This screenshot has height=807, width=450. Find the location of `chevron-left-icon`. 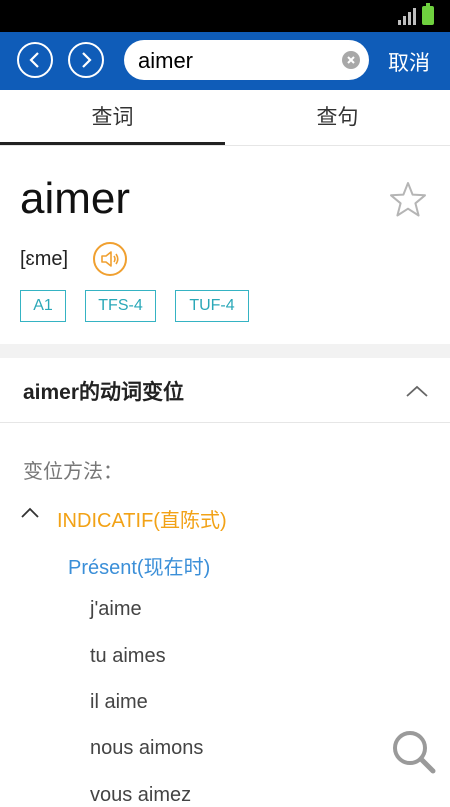

chevron-left-icon is located at coordinates (34, 60).